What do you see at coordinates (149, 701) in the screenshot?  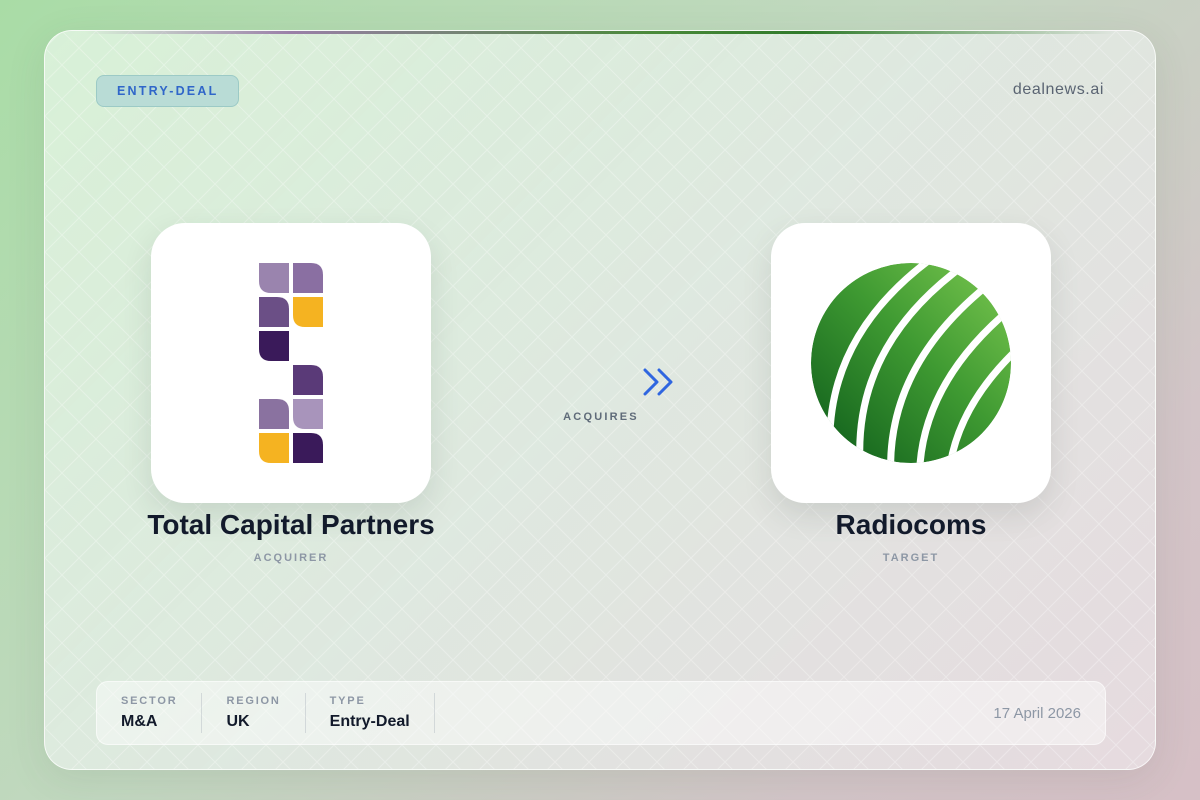 I see `meta-label: SECTOR` at bounding box center [149, 701].